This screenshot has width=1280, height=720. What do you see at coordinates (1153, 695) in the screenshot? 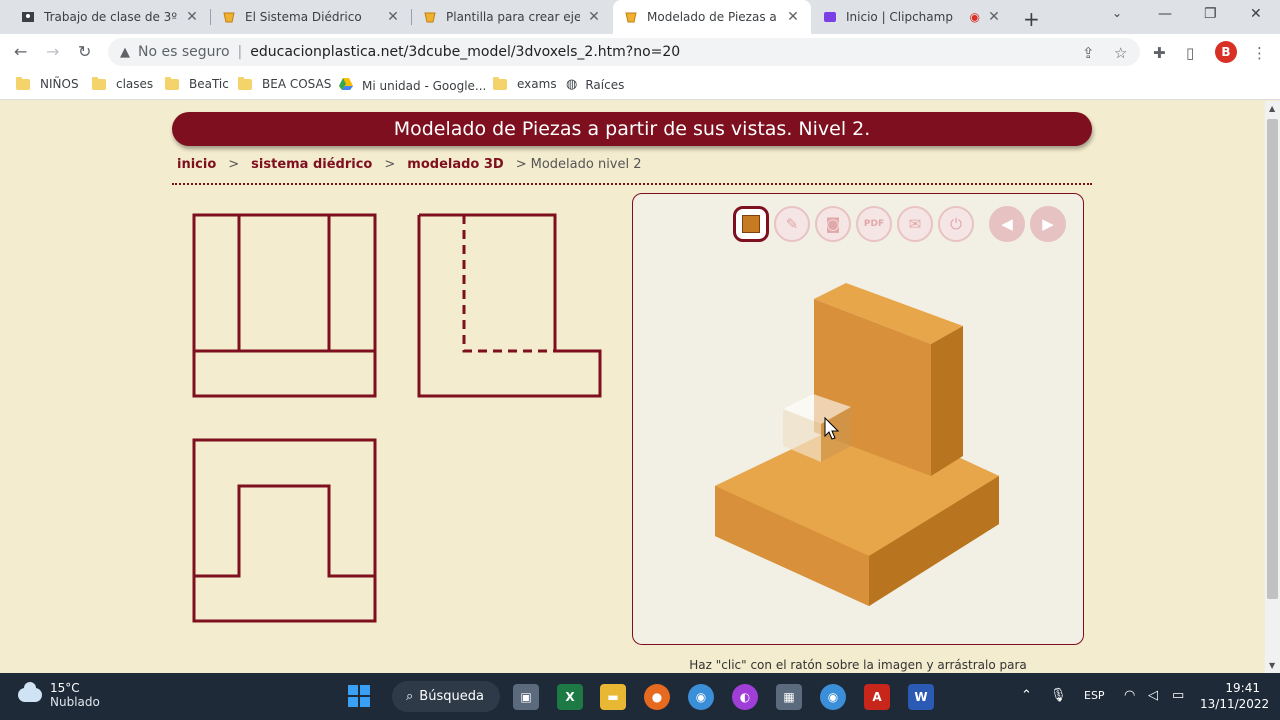
I see `volume-icon: ◁` at bounding box center [1153, 695].